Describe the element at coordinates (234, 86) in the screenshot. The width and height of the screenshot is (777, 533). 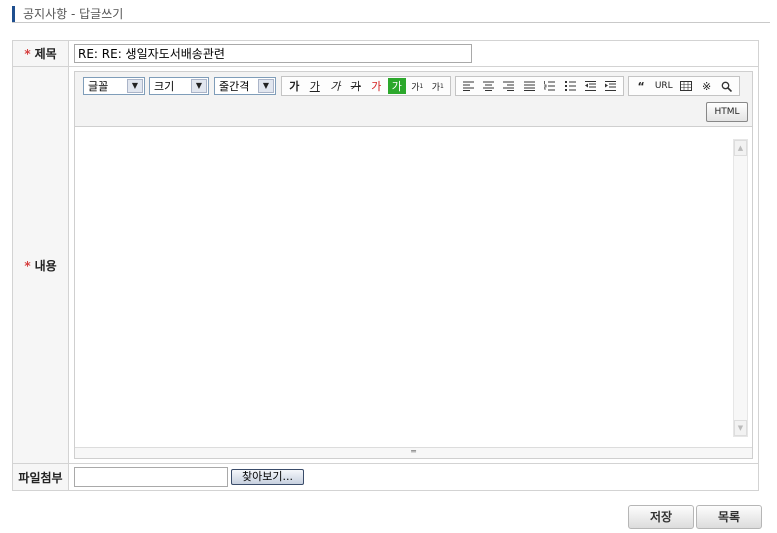
I see `line-height-select-value: 줄간격` at that location.